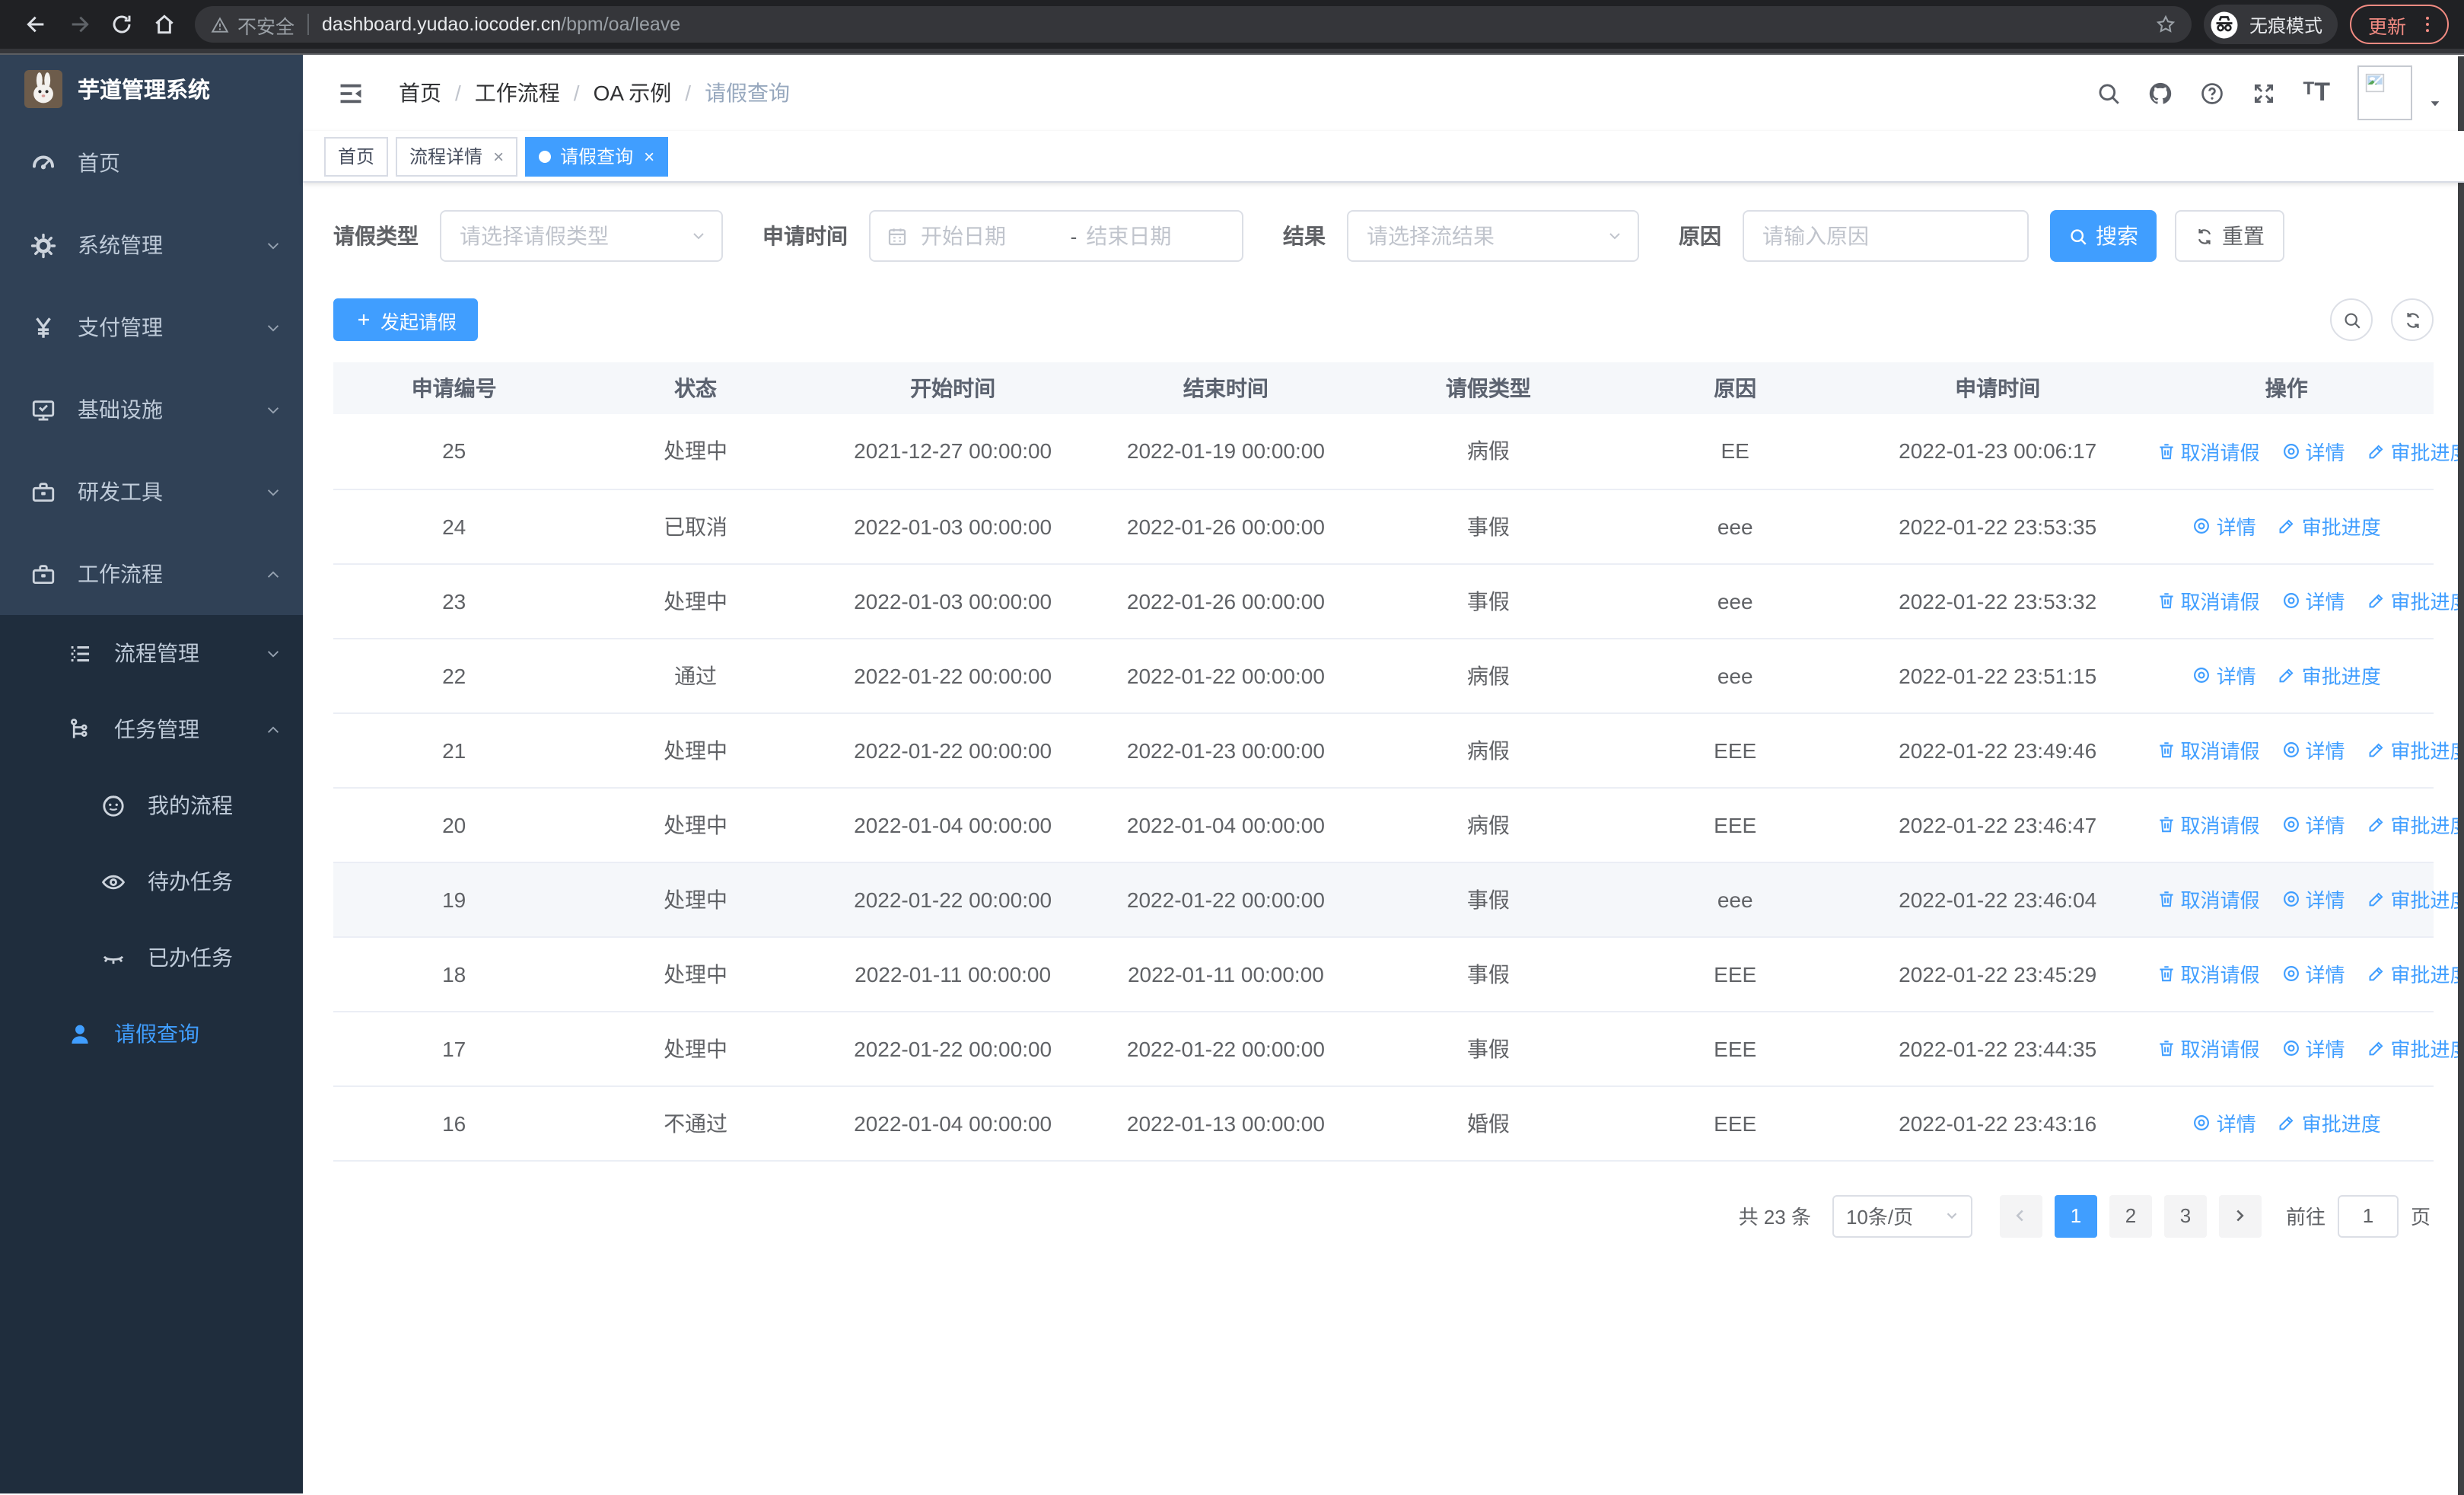 This screenshot has width=2464, height=1495. What do you see at coordinates (2165, 25) in the screenshot?
I see `bookmark-star-icon` at bounding box center [2165, 25].